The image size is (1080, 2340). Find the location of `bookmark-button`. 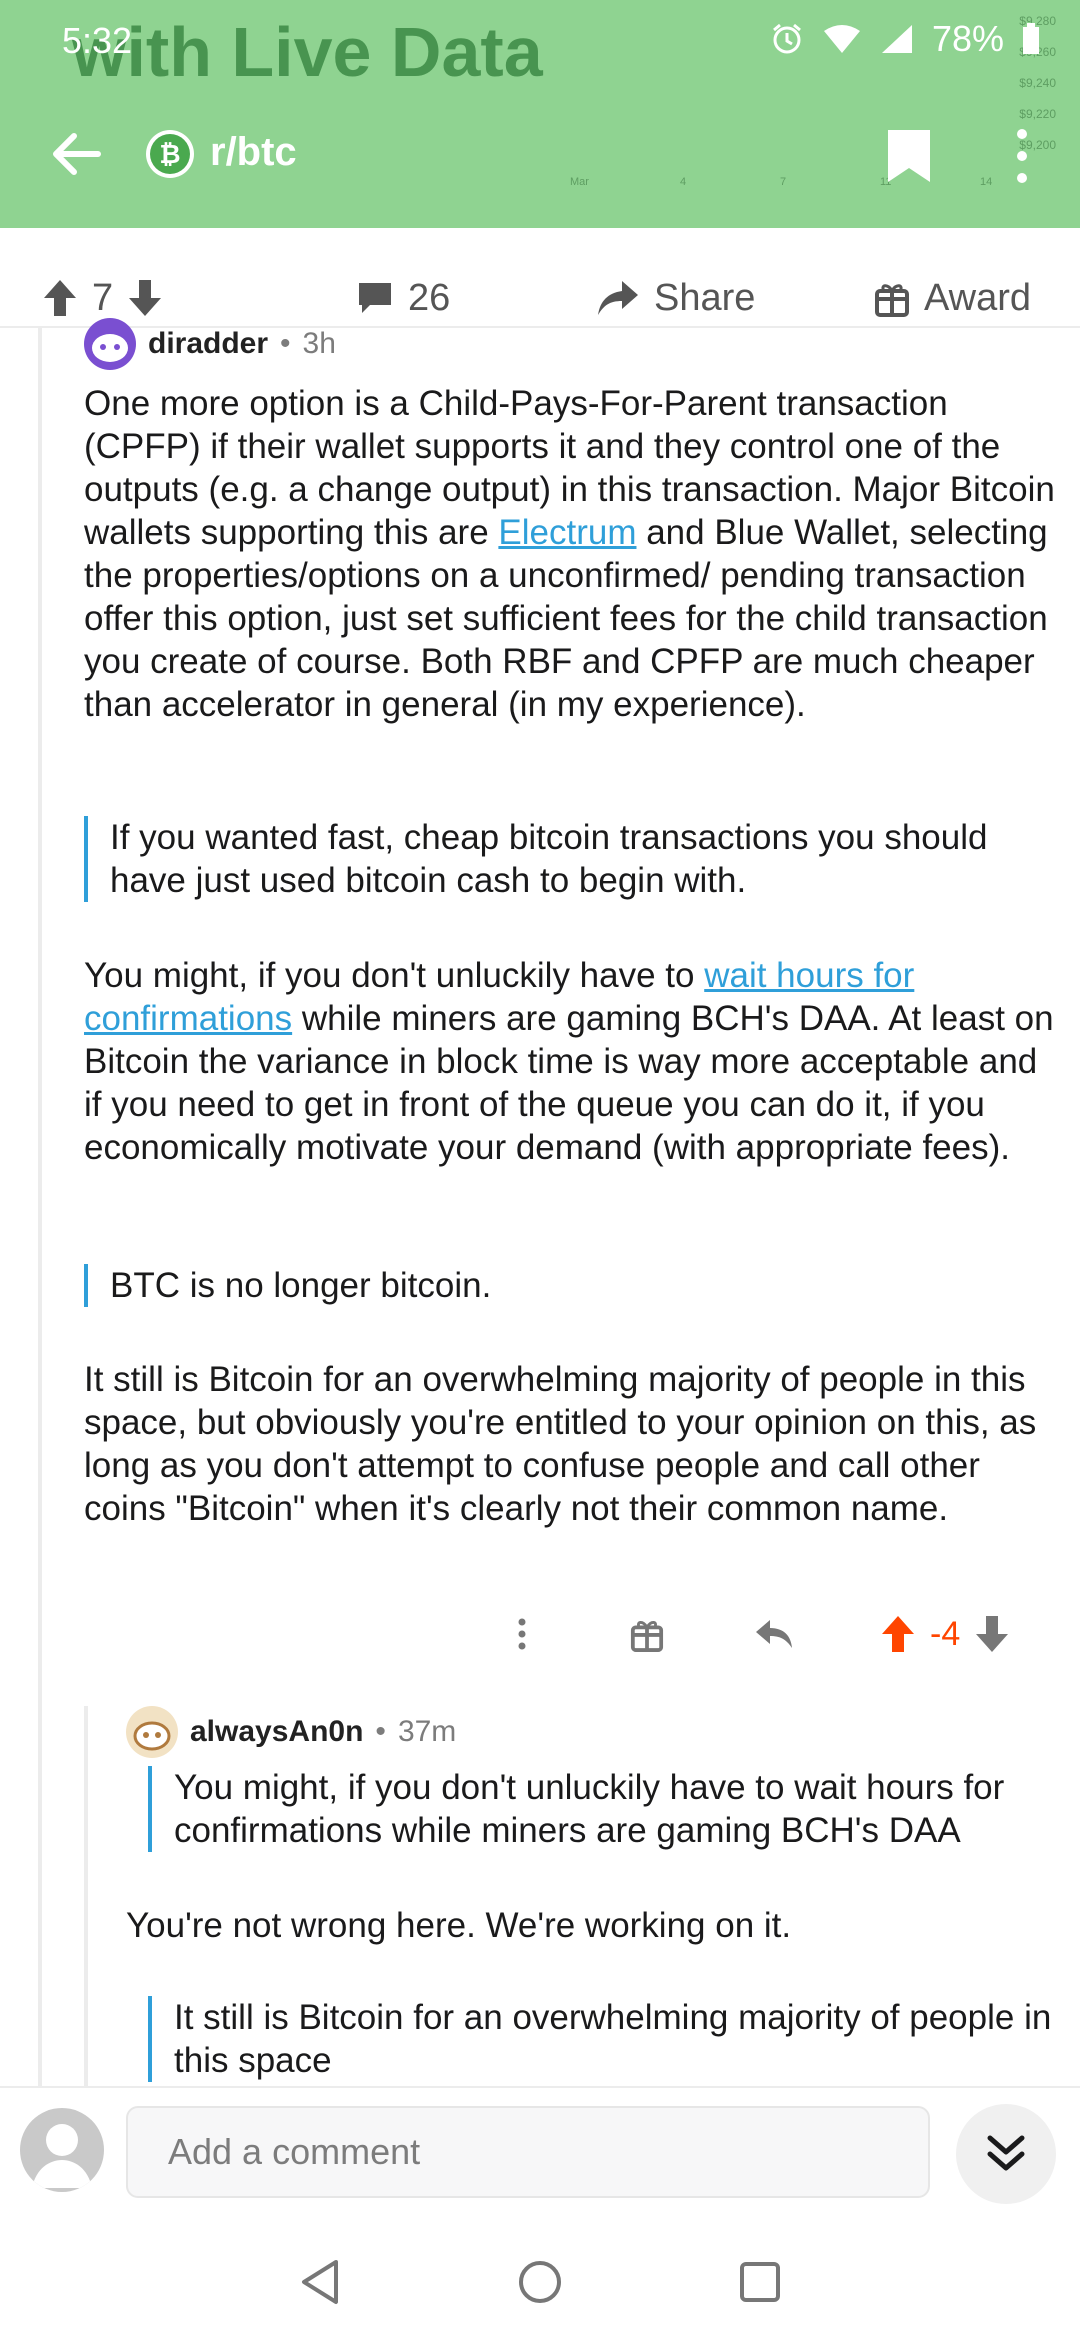

bookmark-button is located at coordinates (909, 156).